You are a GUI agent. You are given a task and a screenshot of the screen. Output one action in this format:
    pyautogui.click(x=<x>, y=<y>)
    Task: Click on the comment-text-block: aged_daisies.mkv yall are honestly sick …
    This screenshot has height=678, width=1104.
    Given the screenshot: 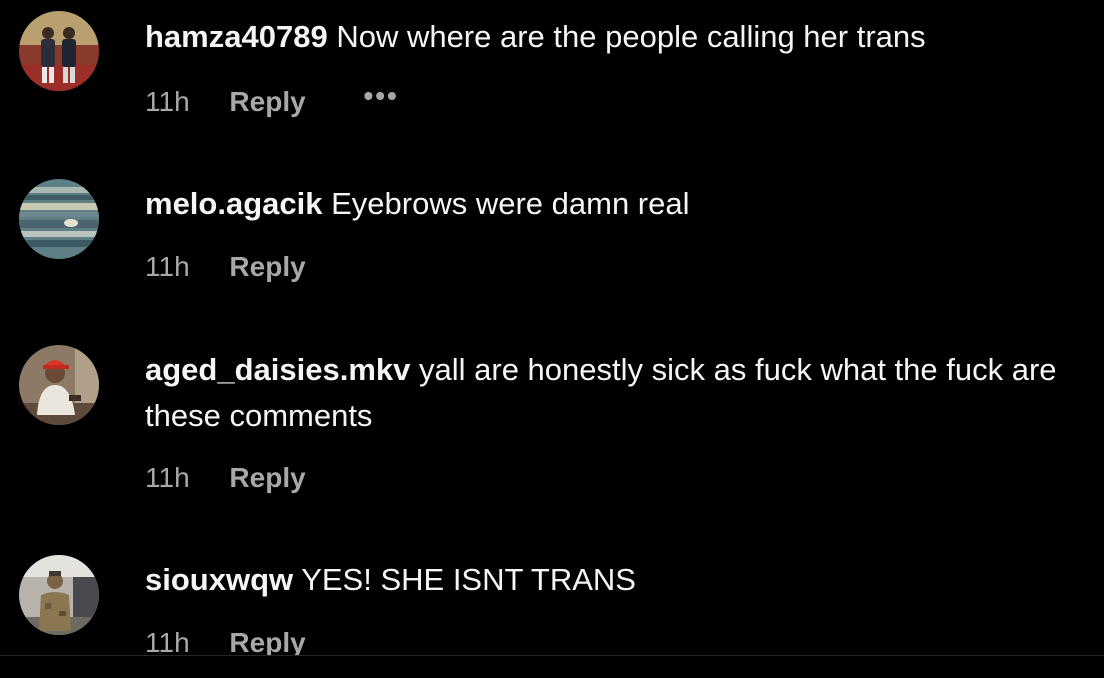 What is the action you would take?
    pyautogui.click(x=617, y=393)
    